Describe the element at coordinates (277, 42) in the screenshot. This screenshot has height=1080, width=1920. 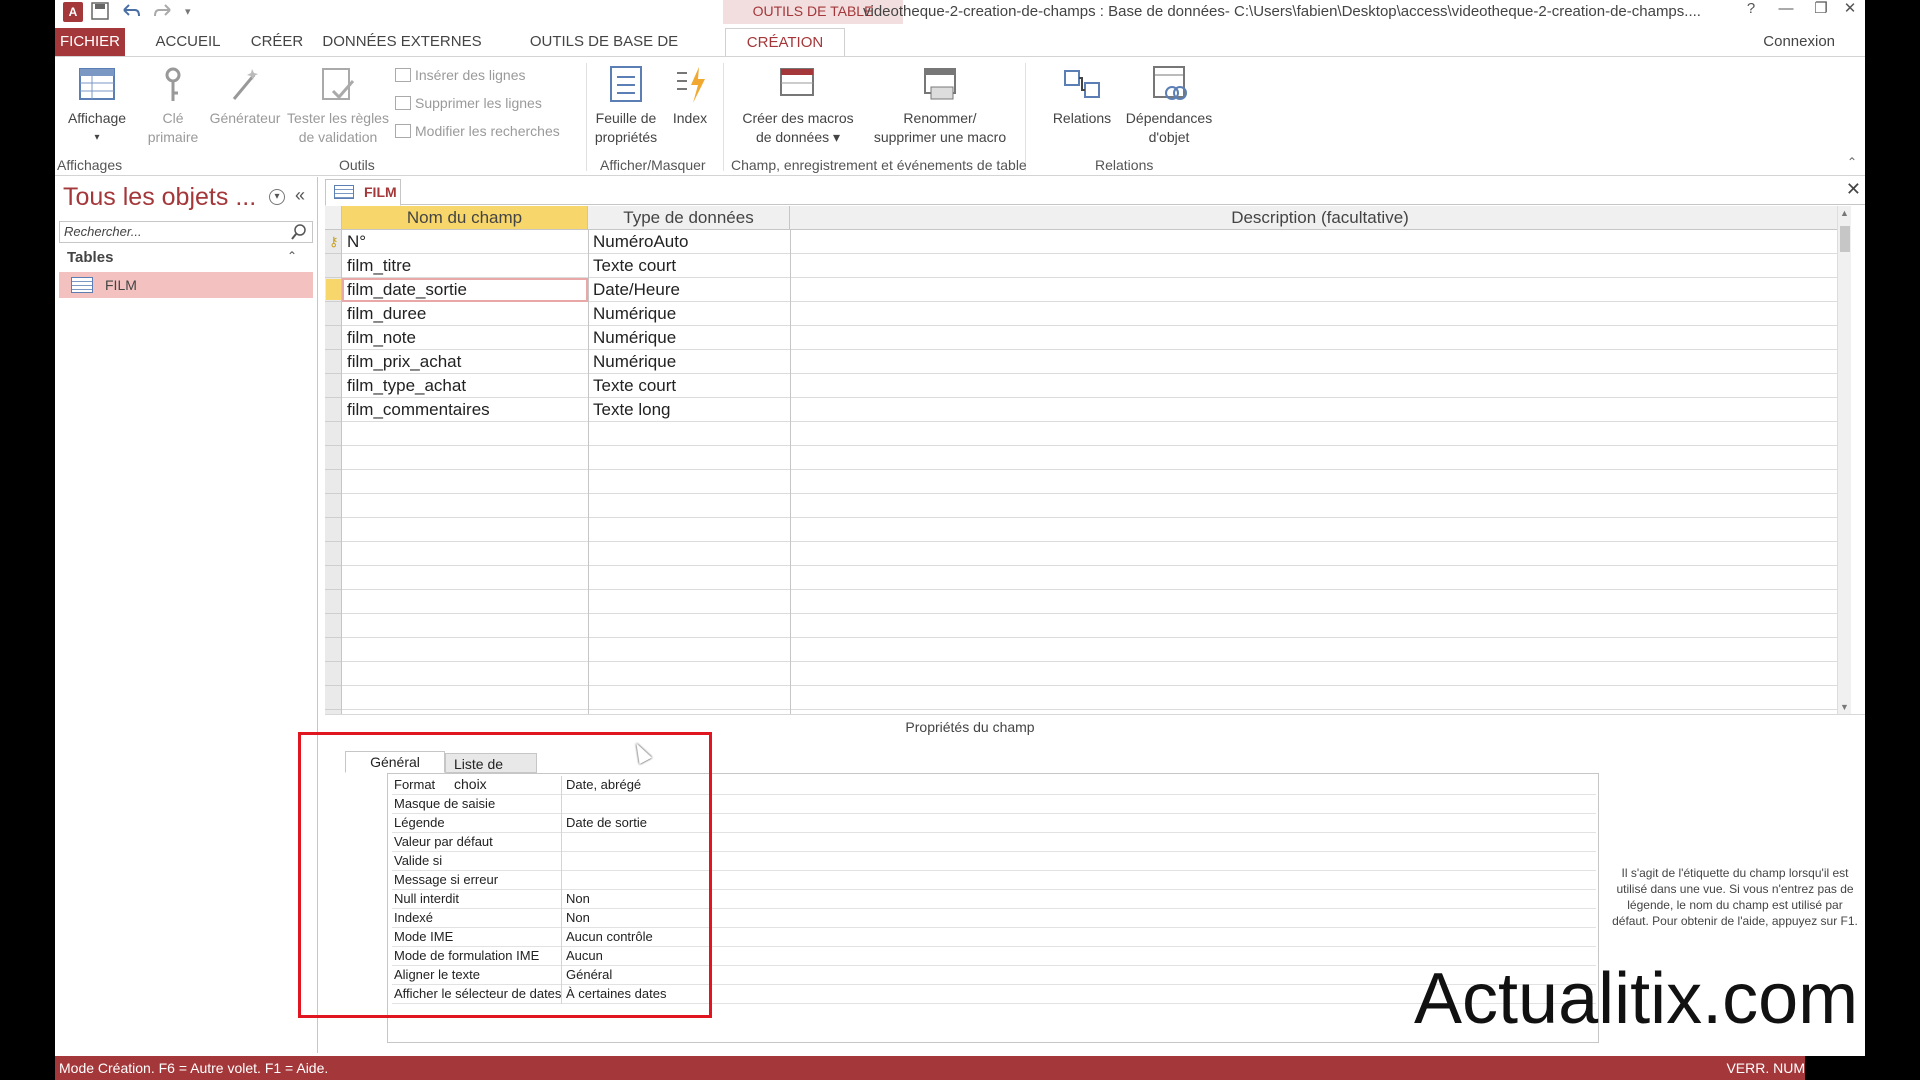
I see `tab-creer: CRÉER` at that location.